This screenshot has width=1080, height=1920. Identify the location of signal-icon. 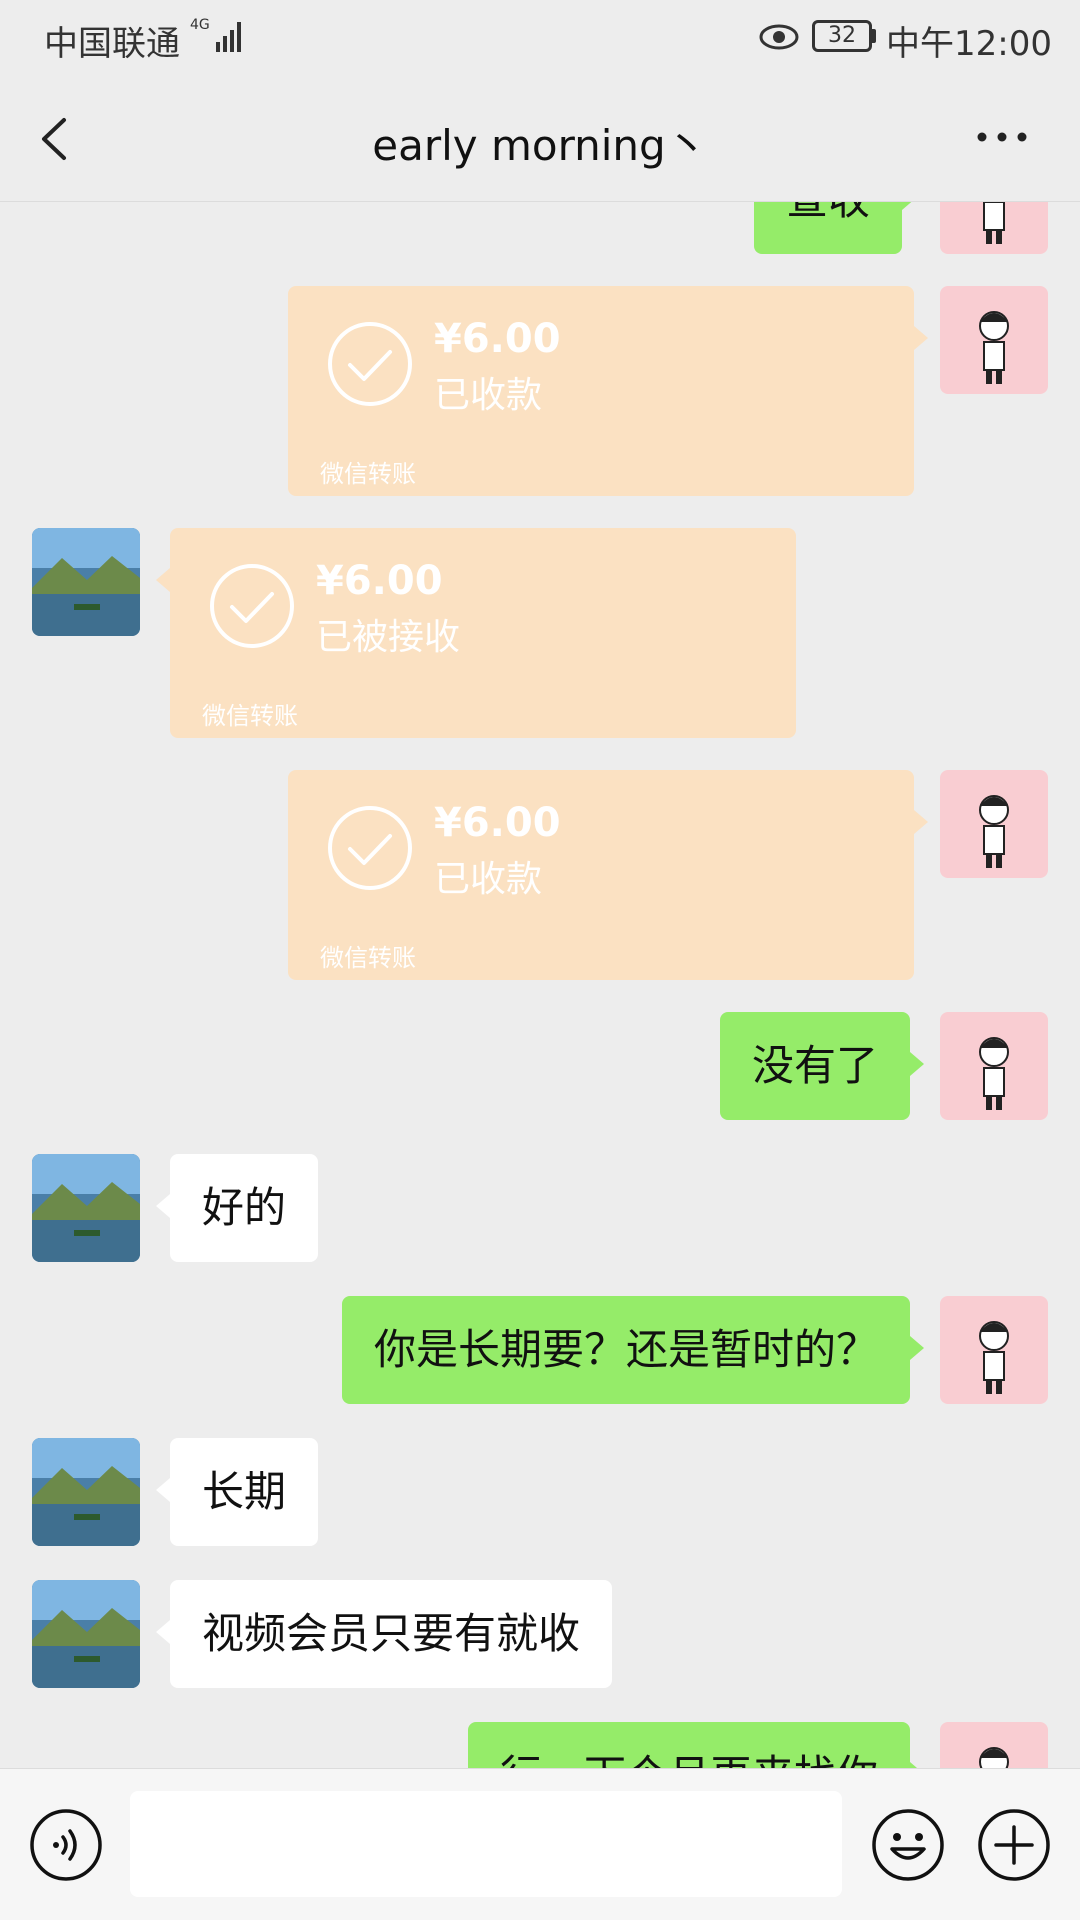
(228, 37).